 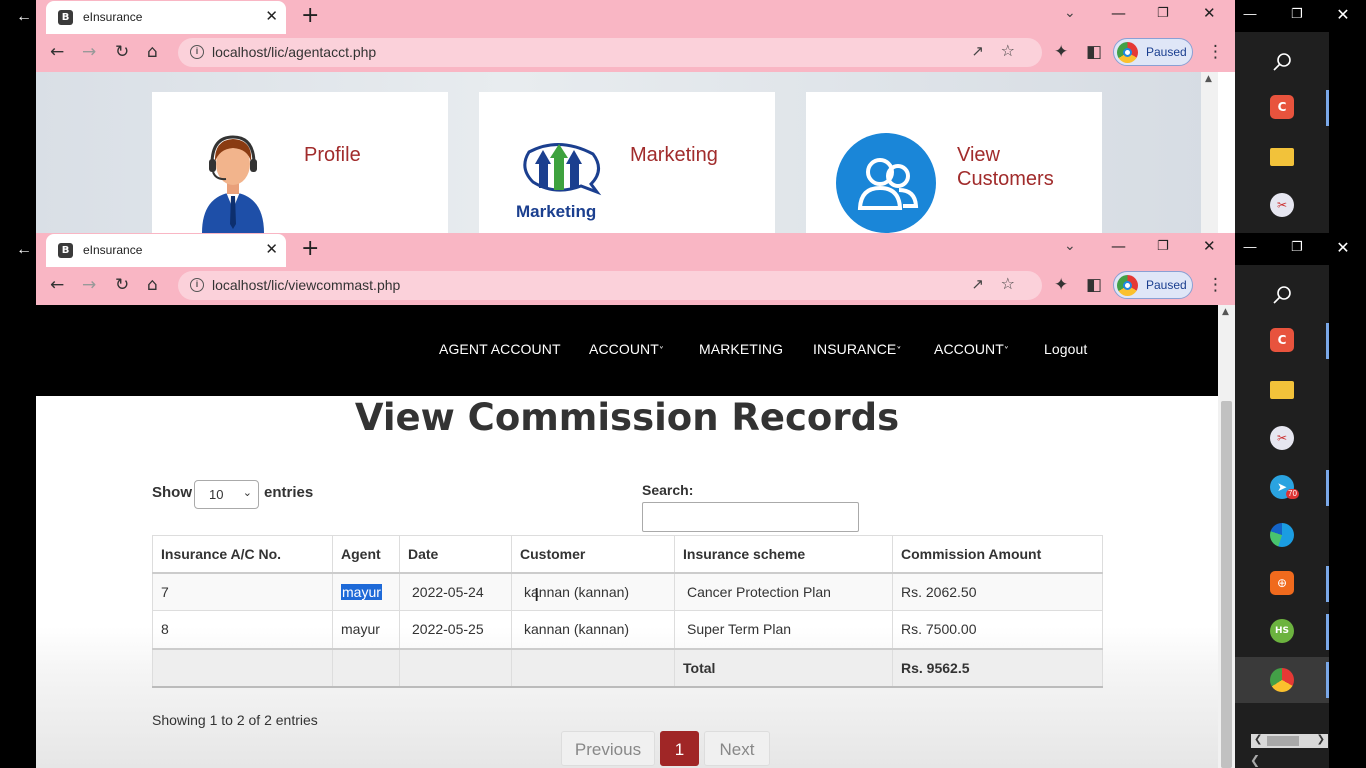 What do you see at coordinates (997, 554) in the screenshot?
I see `column-header: Commission Amount` at bounding box center [997, 554].